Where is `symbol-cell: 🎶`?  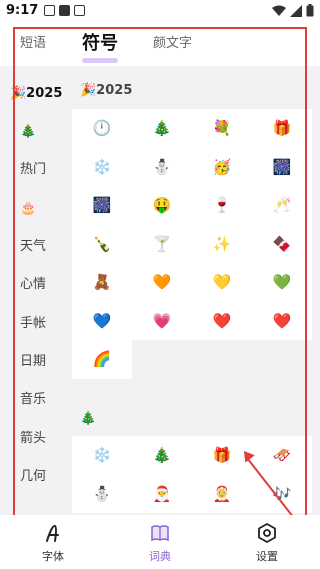
symbol-cell: 🎶 is located at coordinates (282, 493).